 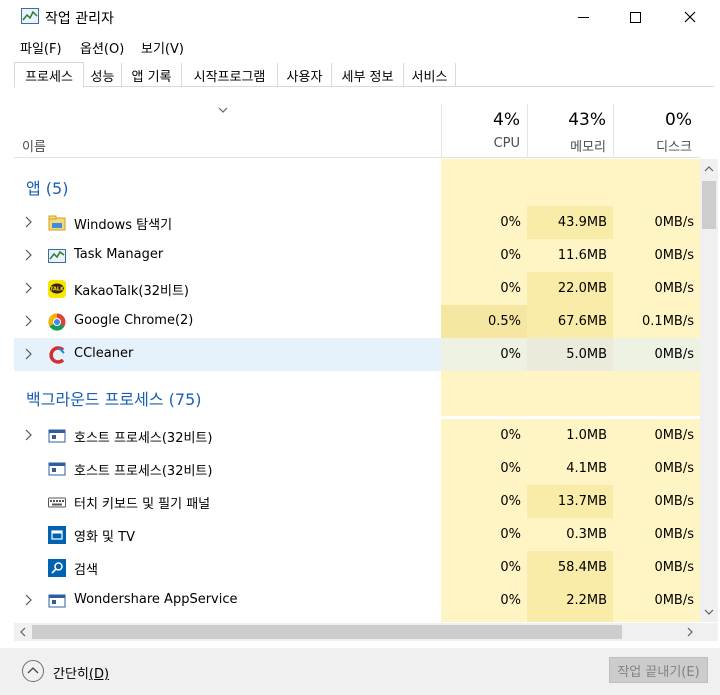 I want to click on maximize-icon, so click(x=635, y=17).